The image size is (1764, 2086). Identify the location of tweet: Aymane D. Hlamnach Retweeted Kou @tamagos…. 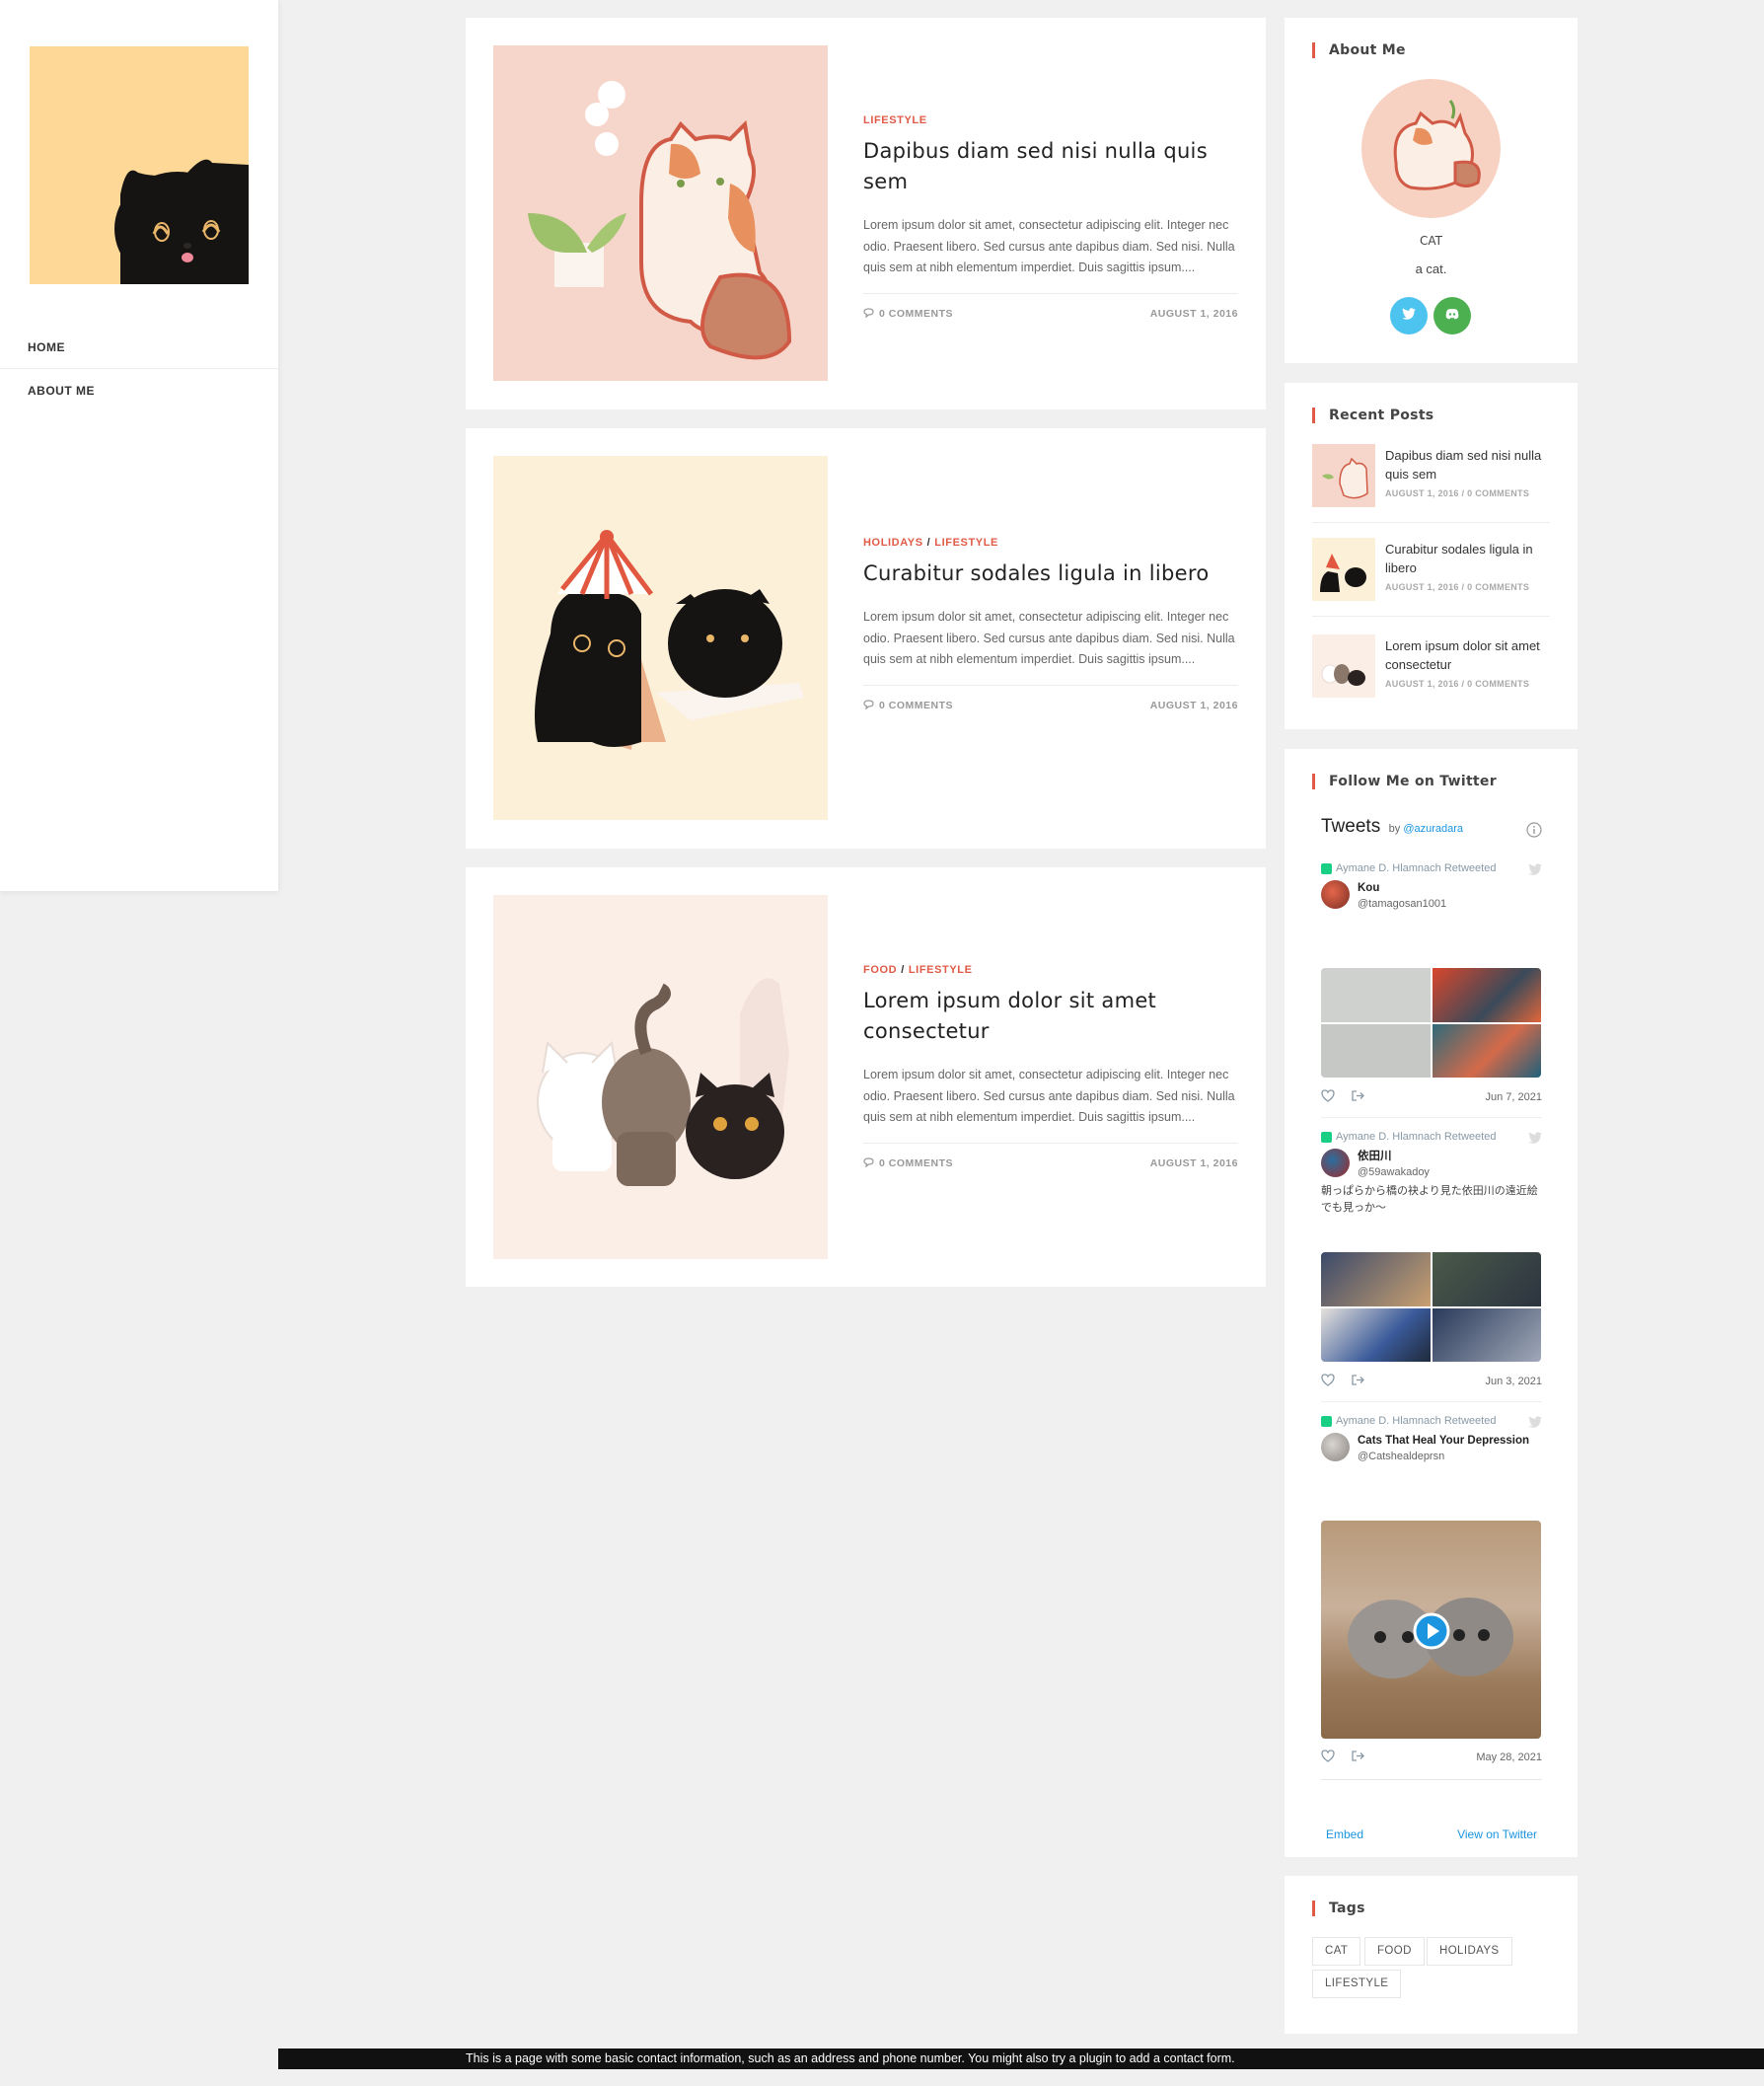
(1432, 887).